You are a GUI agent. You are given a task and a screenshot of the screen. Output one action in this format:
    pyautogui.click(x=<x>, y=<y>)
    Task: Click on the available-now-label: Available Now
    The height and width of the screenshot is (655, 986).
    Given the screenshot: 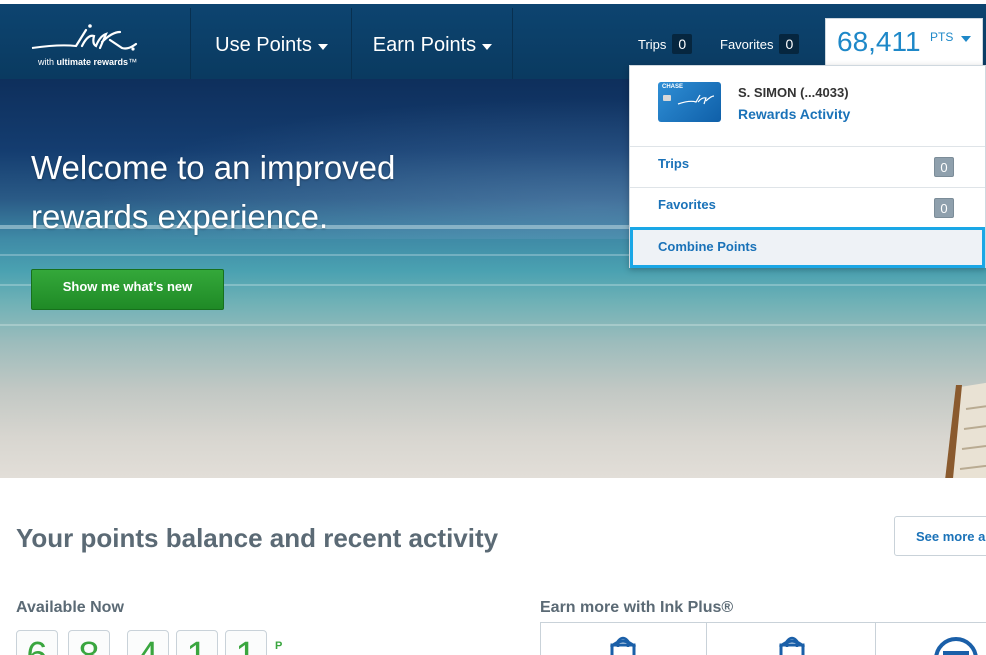 What is the action you would take?
    pyautogui.click(x=70, y=607)
    